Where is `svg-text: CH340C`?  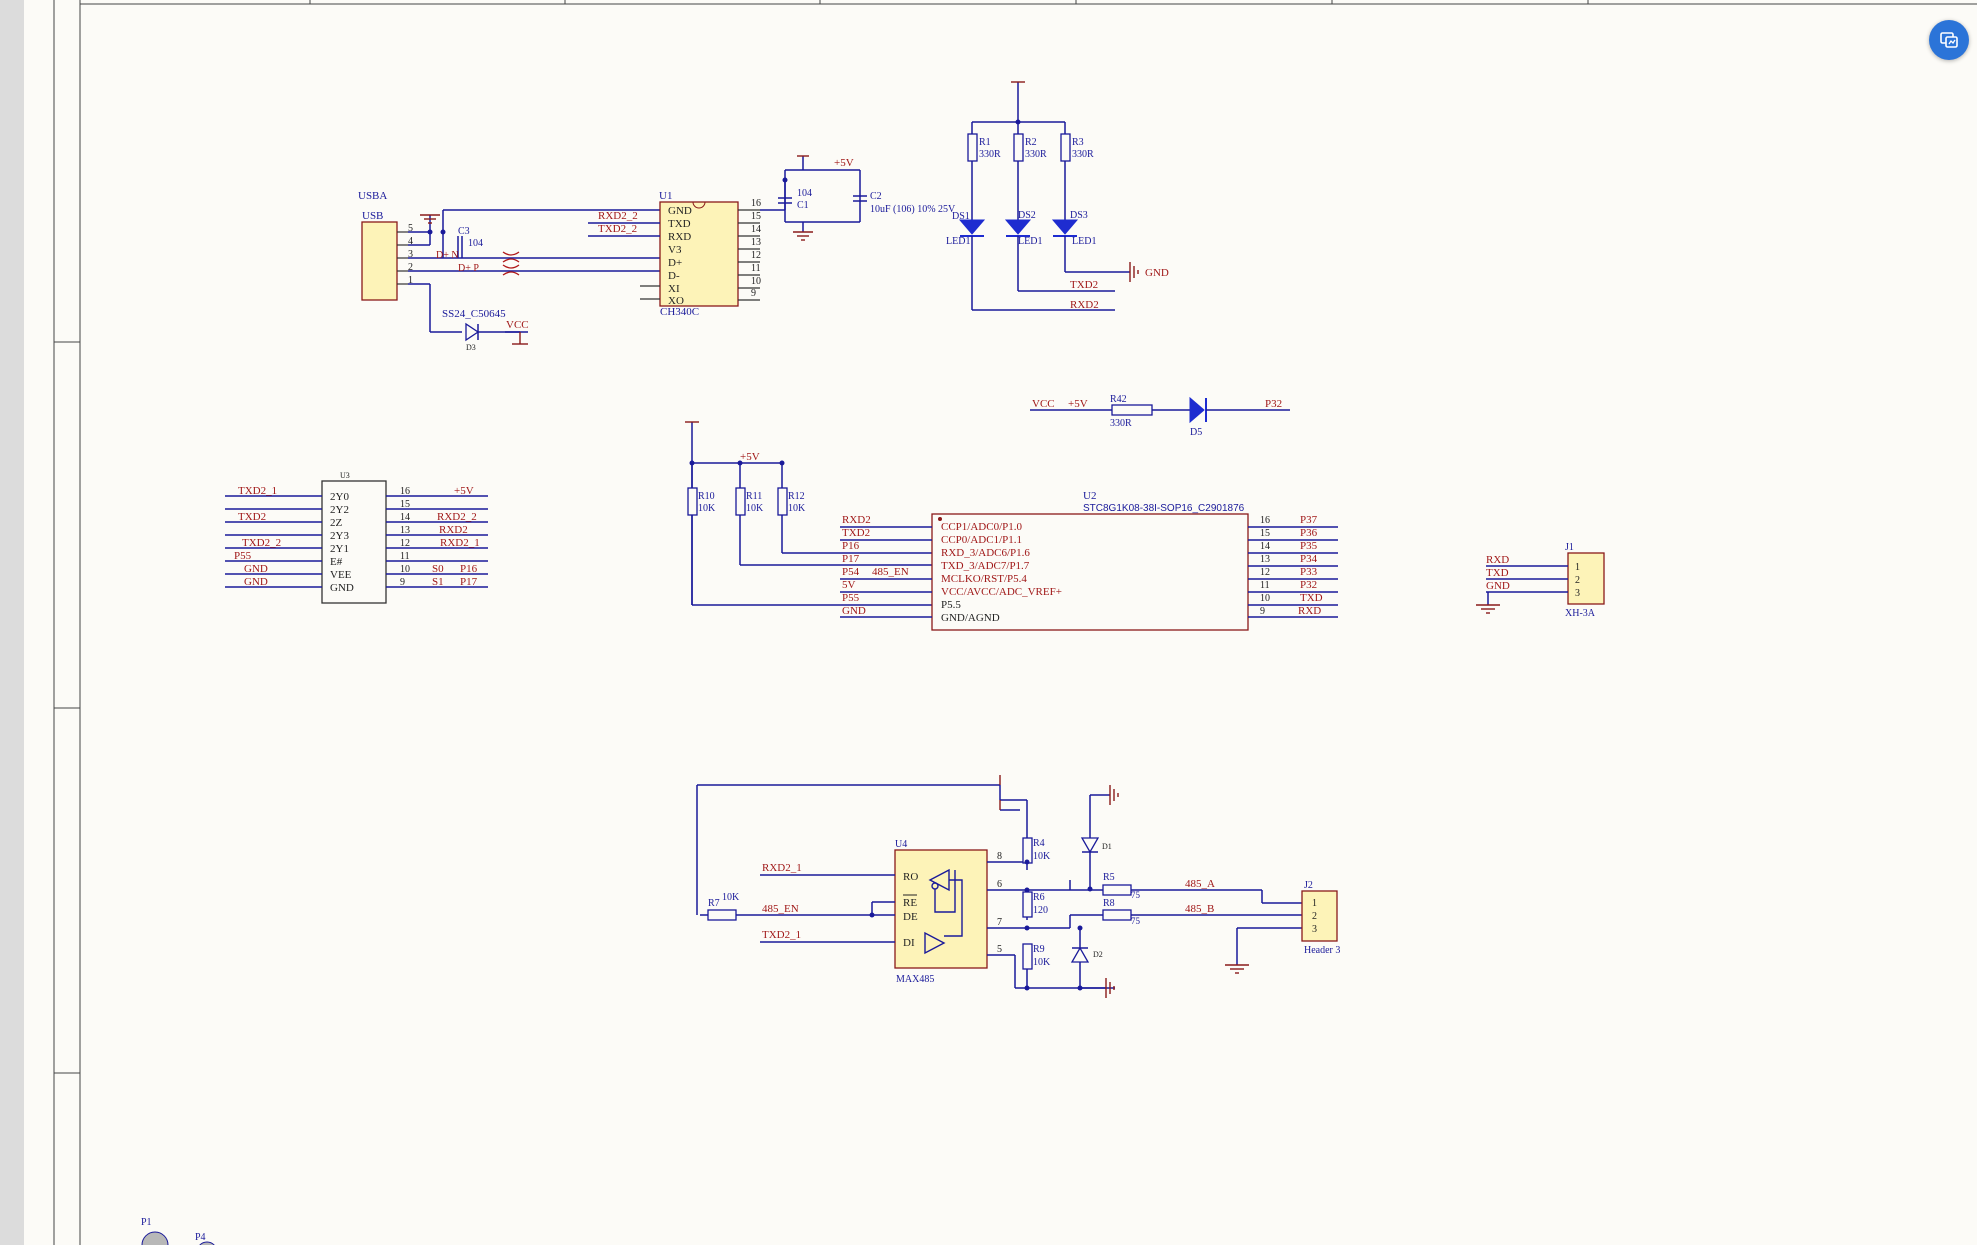 svg-text: CH340C is located at coordinates (679, 312).